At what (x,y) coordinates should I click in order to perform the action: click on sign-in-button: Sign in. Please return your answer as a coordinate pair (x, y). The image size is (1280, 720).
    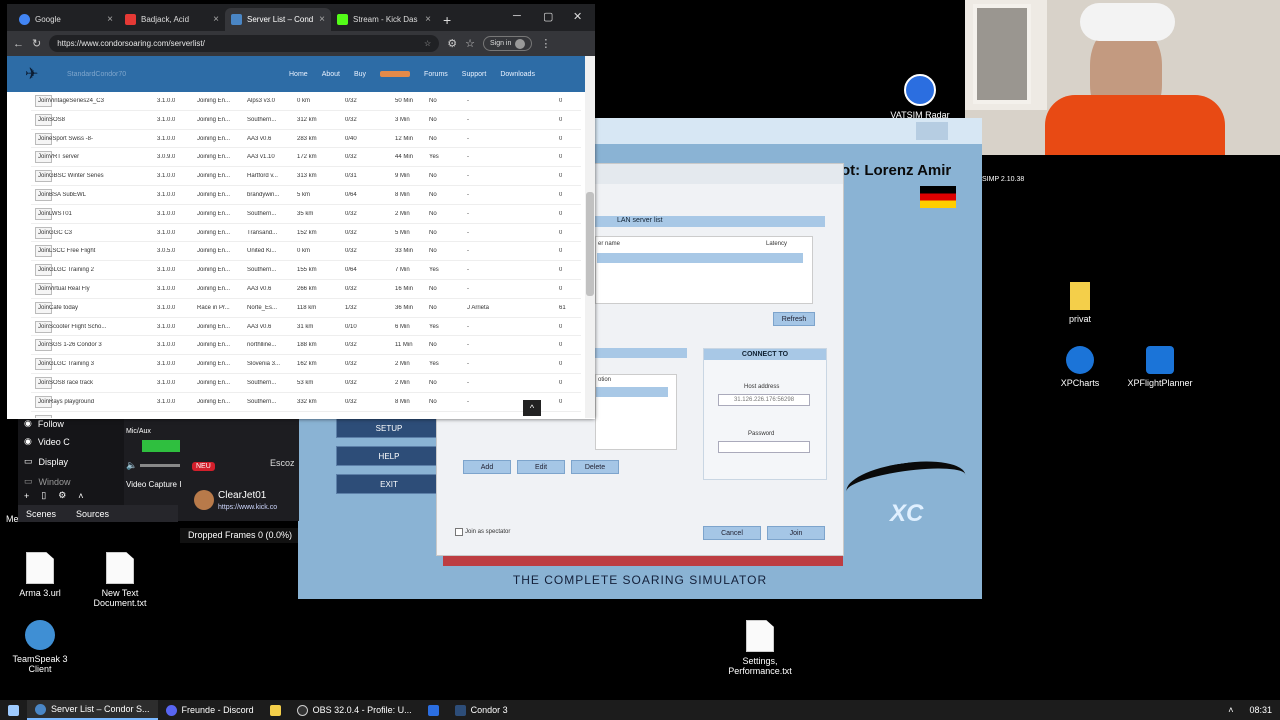
    Looking at the image, I should click on (507, 43).